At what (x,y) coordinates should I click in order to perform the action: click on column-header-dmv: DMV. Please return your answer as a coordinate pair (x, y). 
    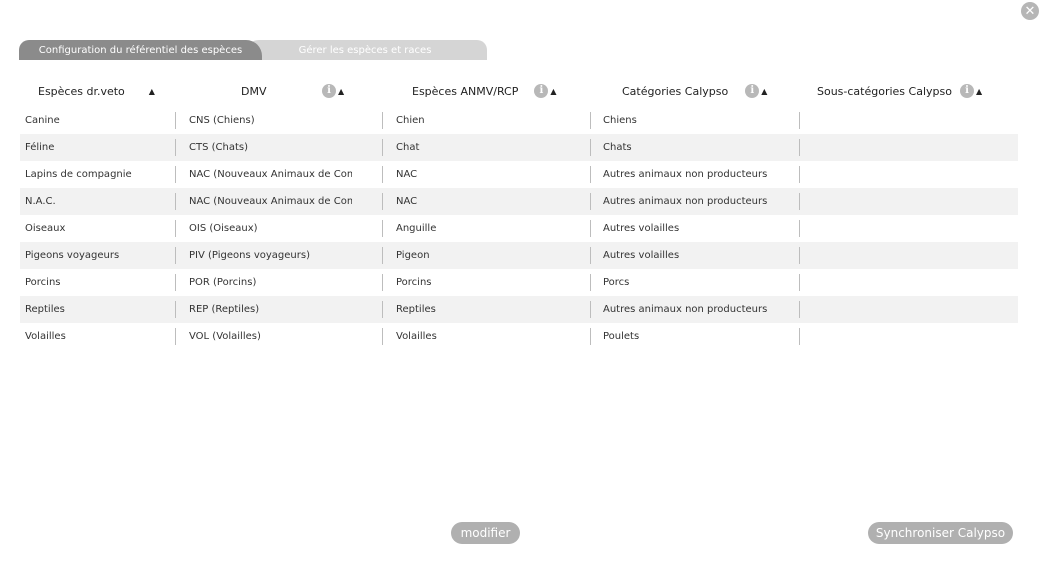
    Looking at the image, I should click on (254, 91).